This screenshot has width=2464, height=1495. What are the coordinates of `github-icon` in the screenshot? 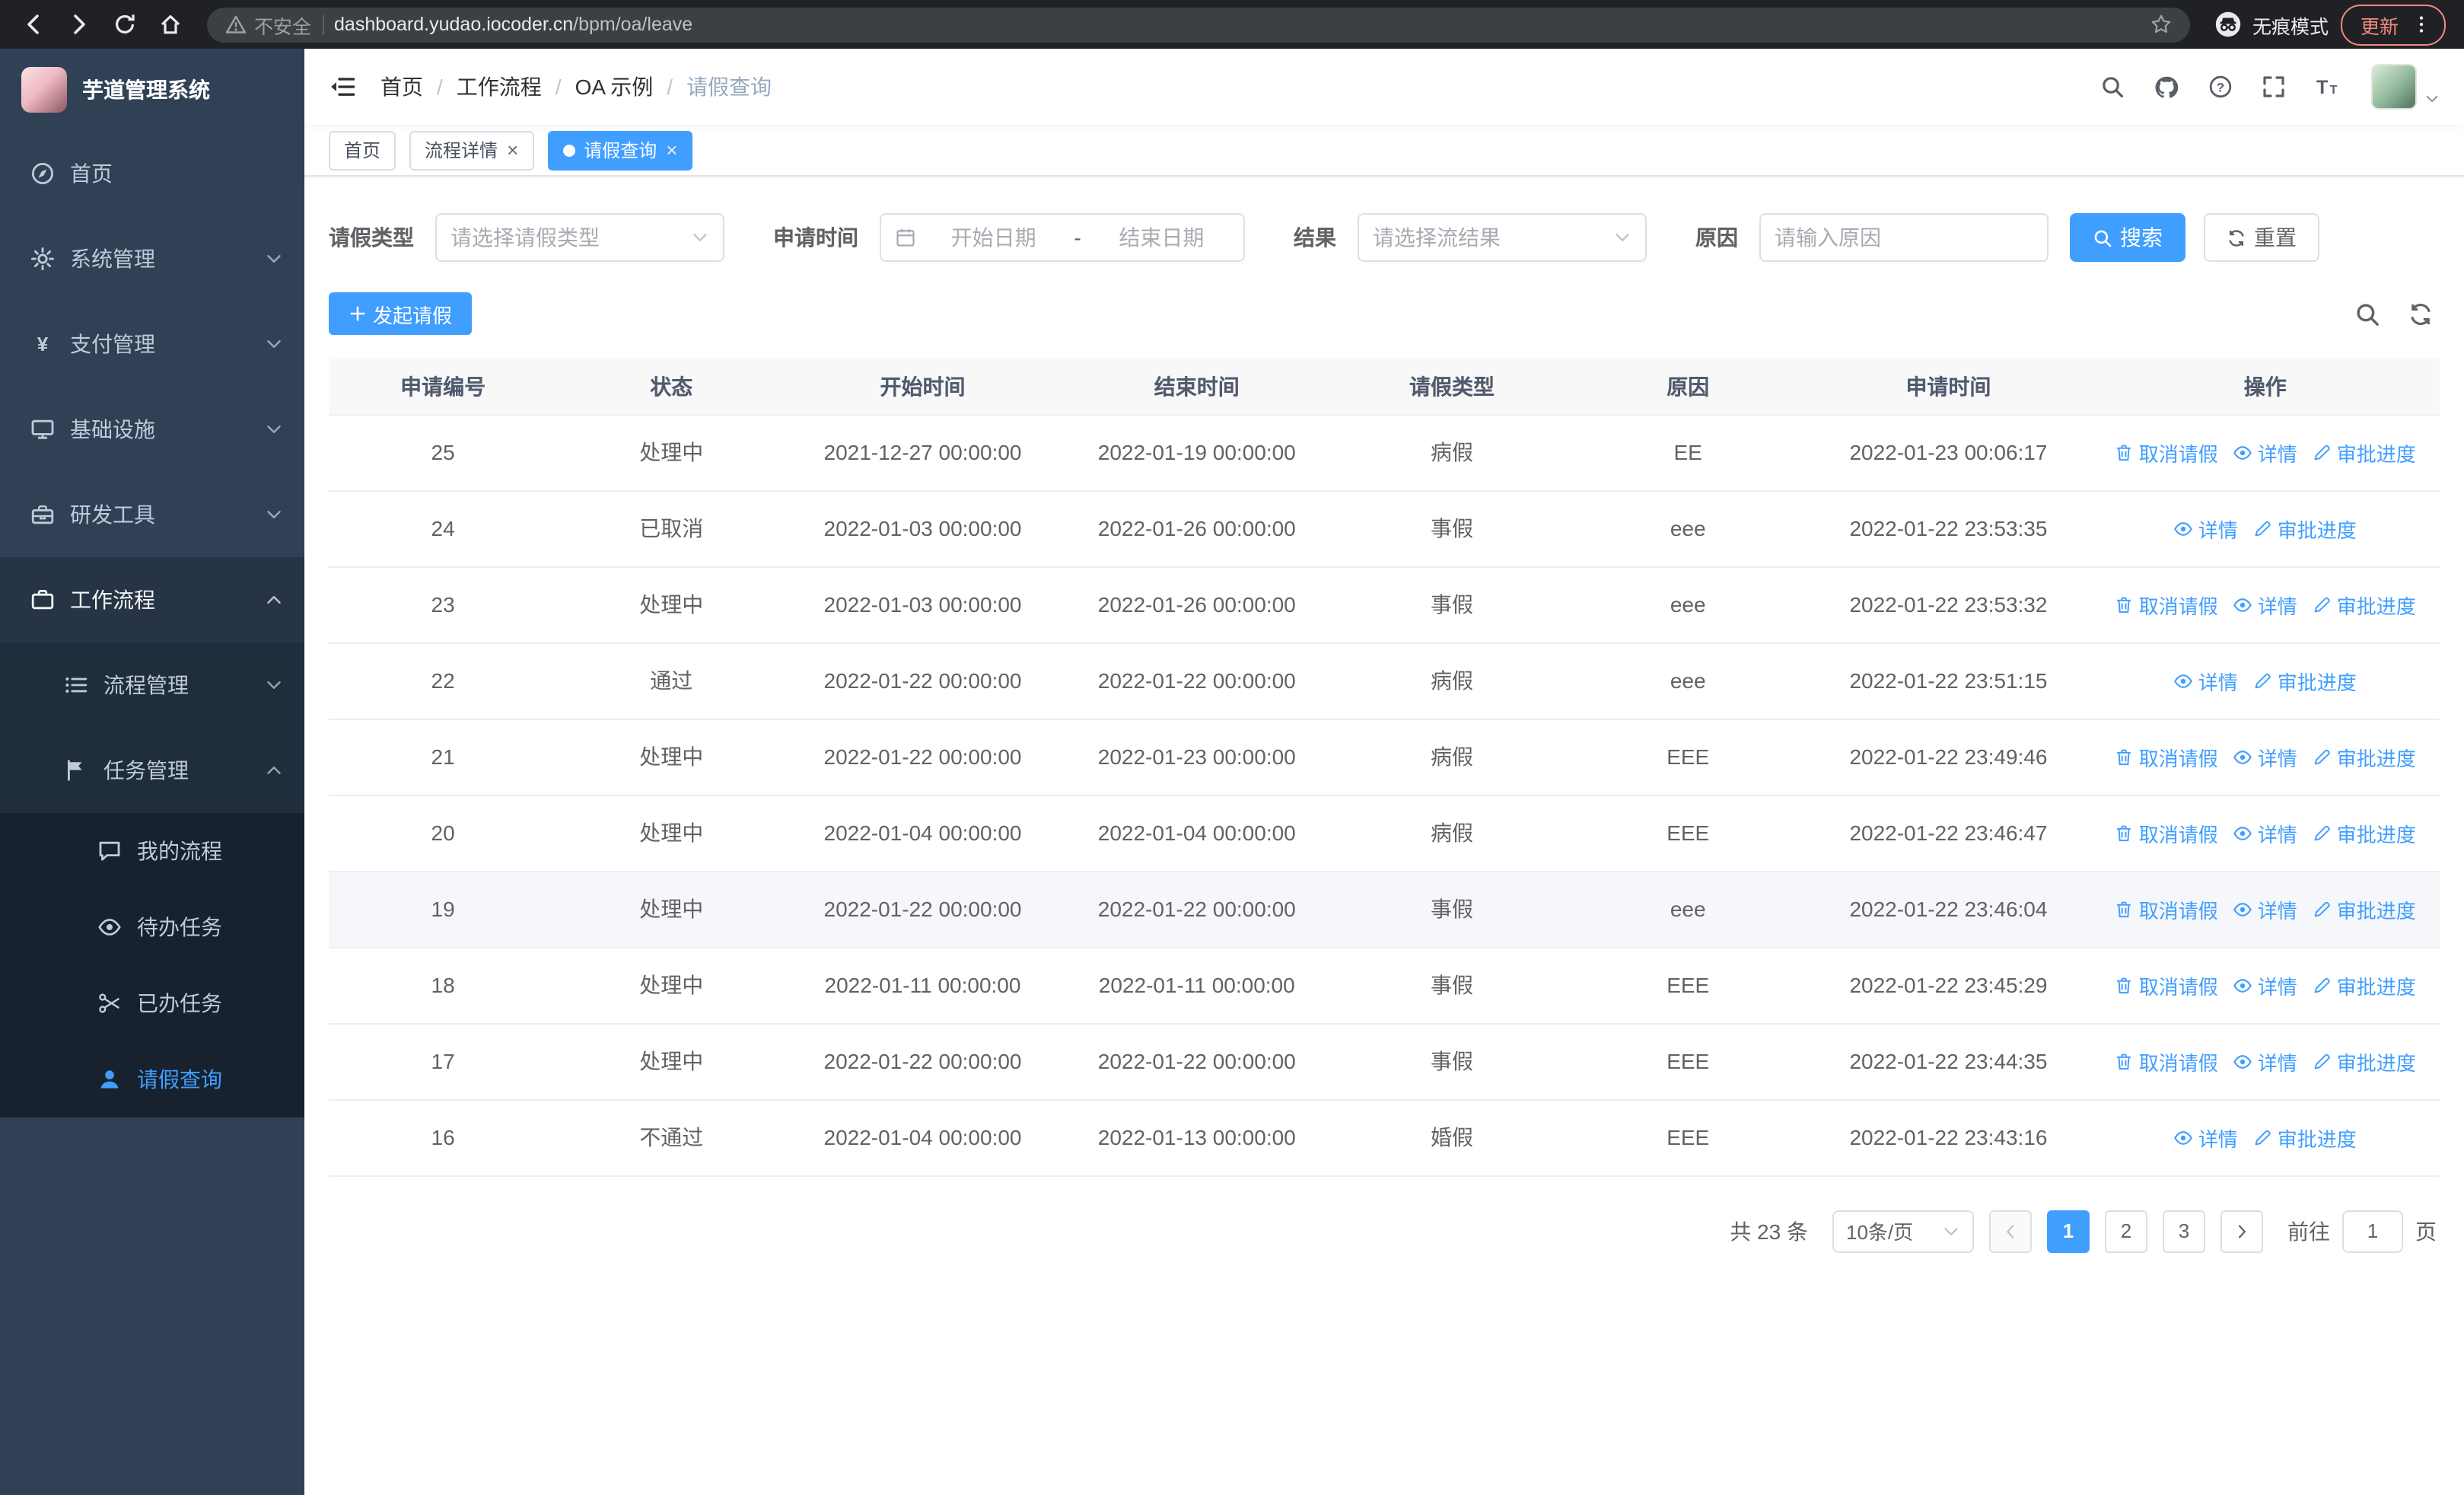 It's located at (2166, 87).